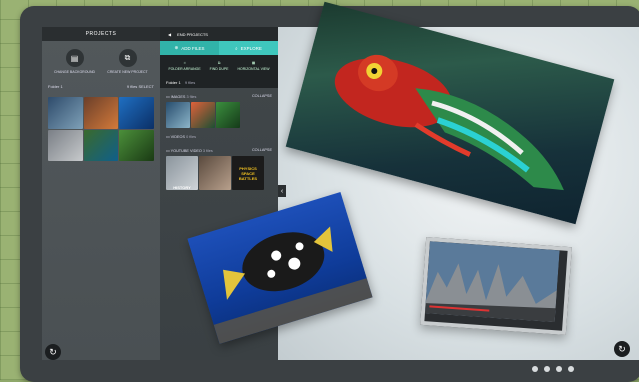 The width and height of the screenshot is (639, 382). Describe the element at coordinates (184, 66) in the screenshot. I see `folder-arrange-button: ⌗ FOLDER ARRANGE` at that location.